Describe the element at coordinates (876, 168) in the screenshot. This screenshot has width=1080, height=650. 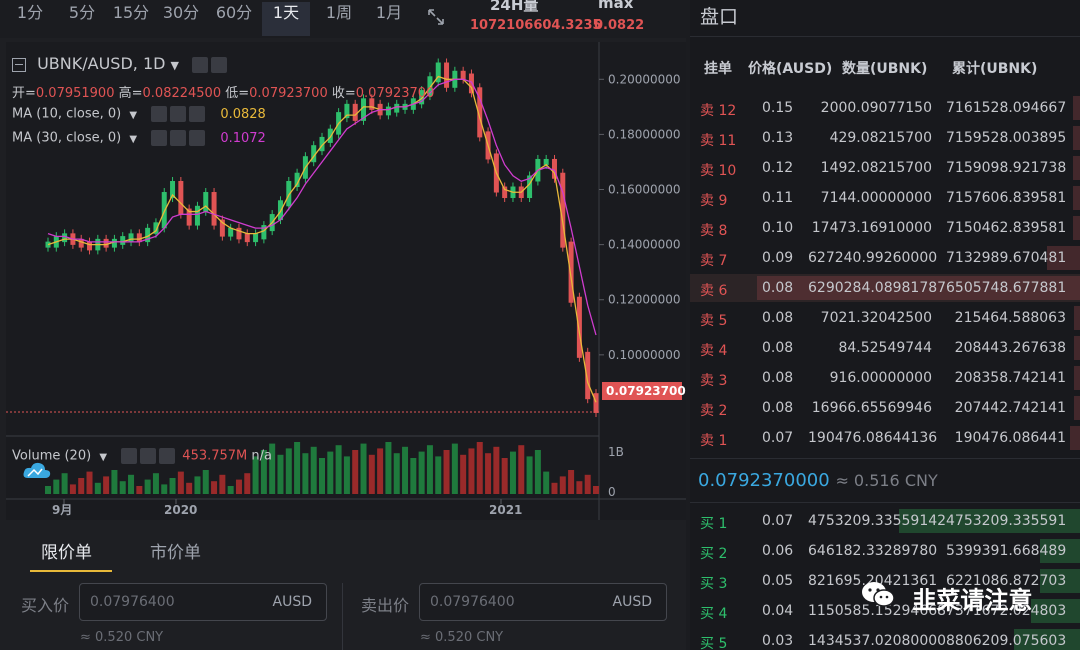
I see `order-amount: 1492.08215700` at that location.